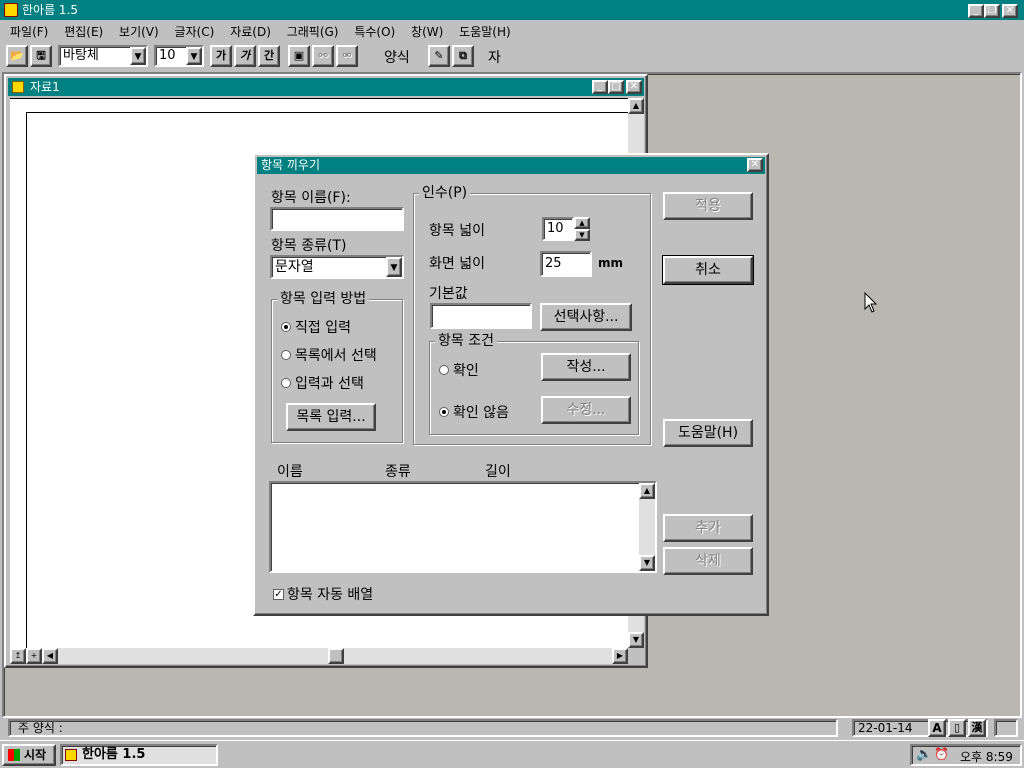  Describe the element at coordinates (512, 10) in the screenshot. I see `app-titlebar: 한아름 1.5 _ ❐ ✕` at that location.